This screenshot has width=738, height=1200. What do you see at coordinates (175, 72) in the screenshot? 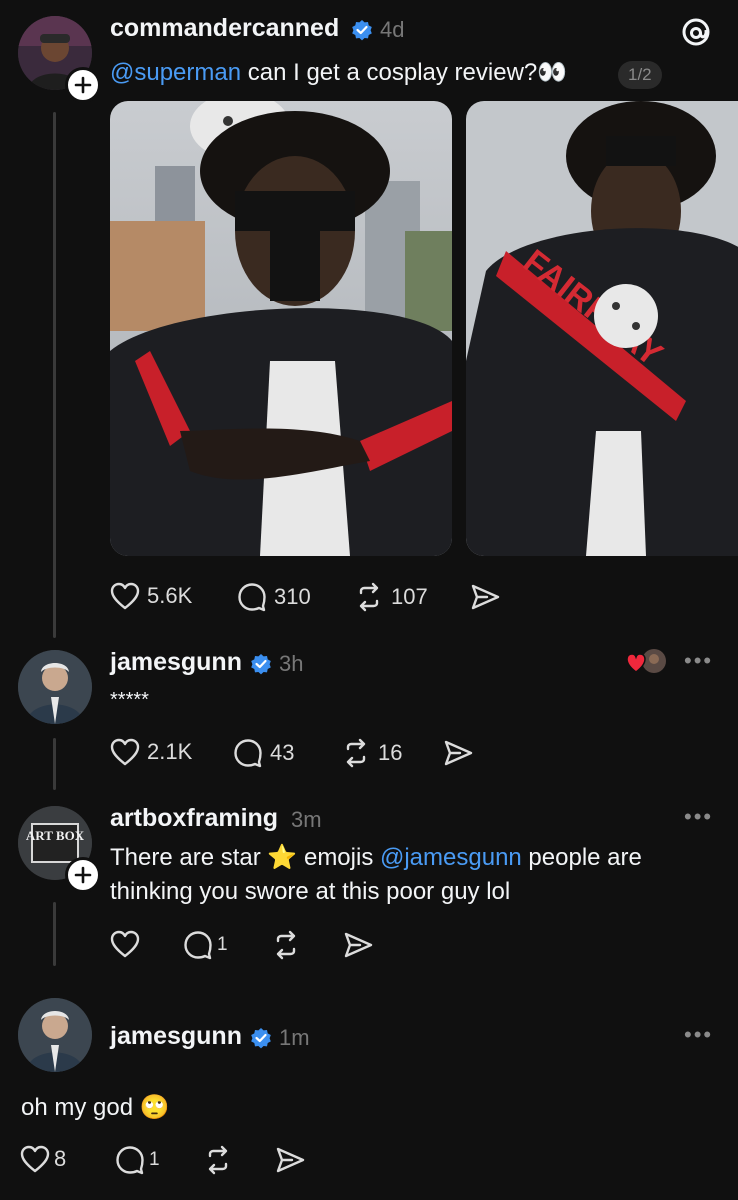
I see `mention-link: @superman` at bounding box center [175, 72].